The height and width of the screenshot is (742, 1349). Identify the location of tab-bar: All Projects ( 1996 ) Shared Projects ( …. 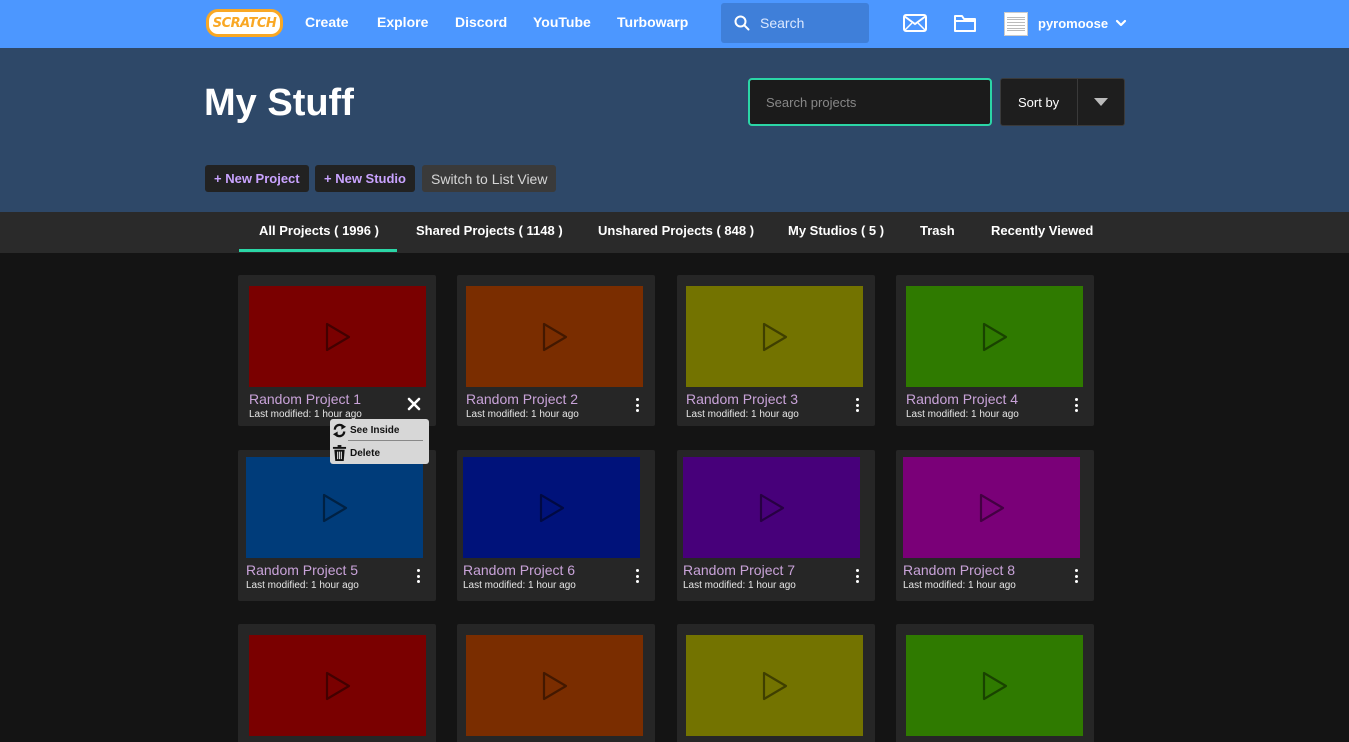
(674, 232).